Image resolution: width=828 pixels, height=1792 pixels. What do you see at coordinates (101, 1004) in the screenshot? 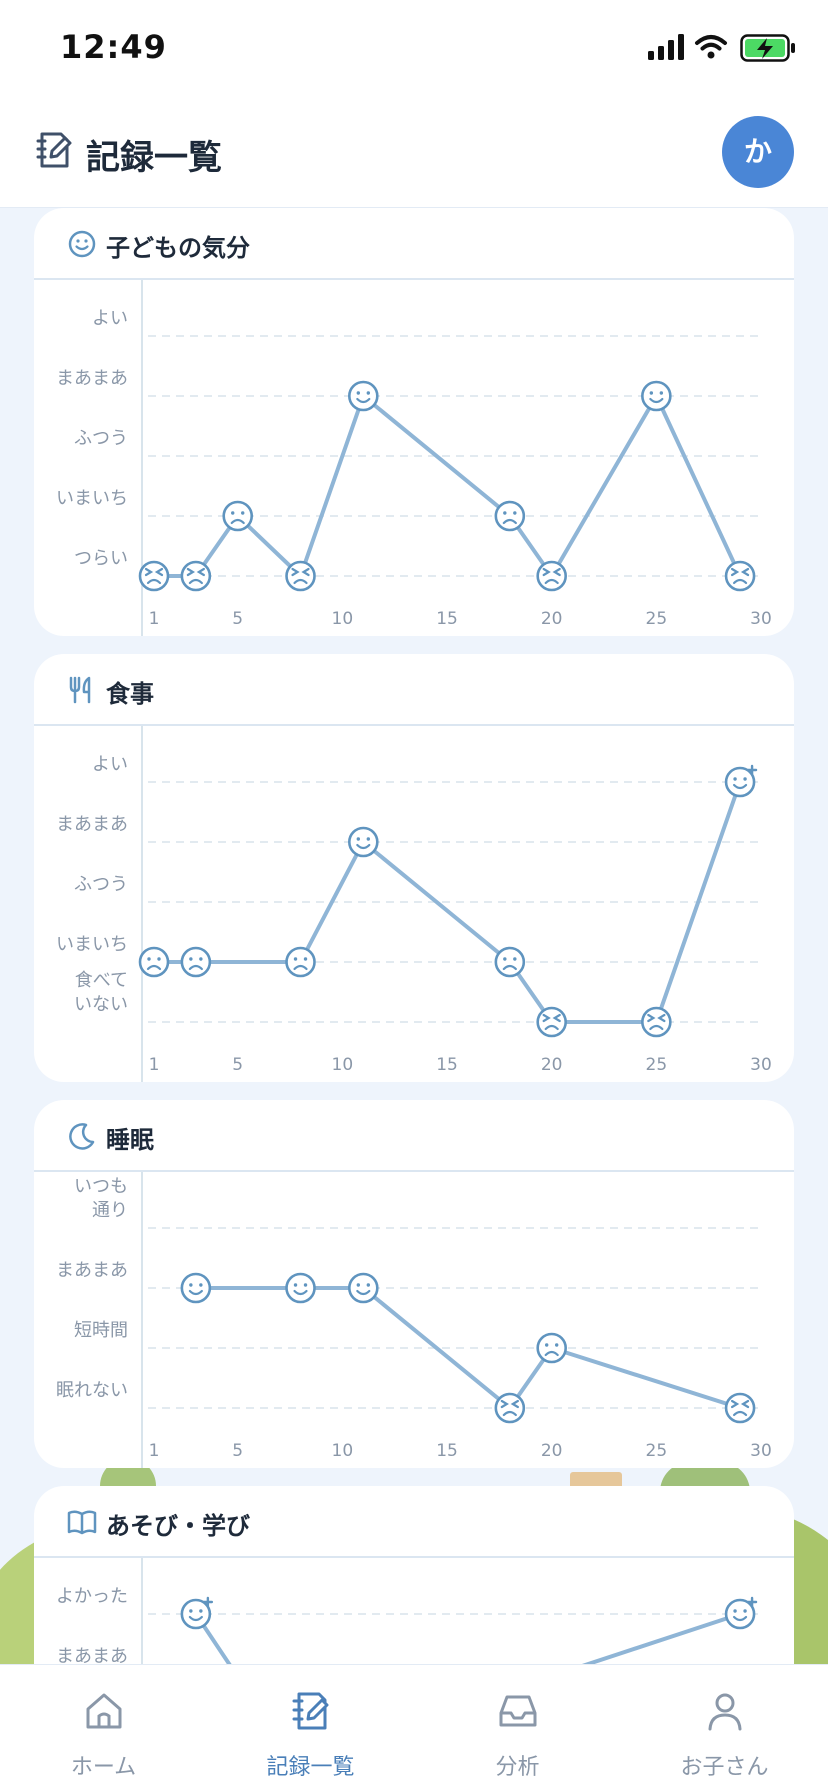
I see `y-tick-label: いない` at bounding box center [101, 1004].